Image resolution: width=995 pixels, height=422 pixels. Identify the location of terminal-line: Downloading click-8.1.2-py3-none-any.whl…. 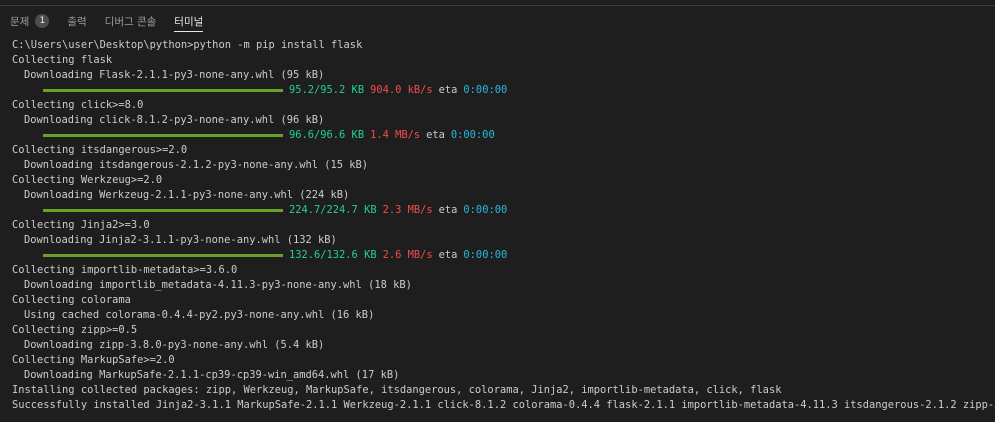
(502, 120).